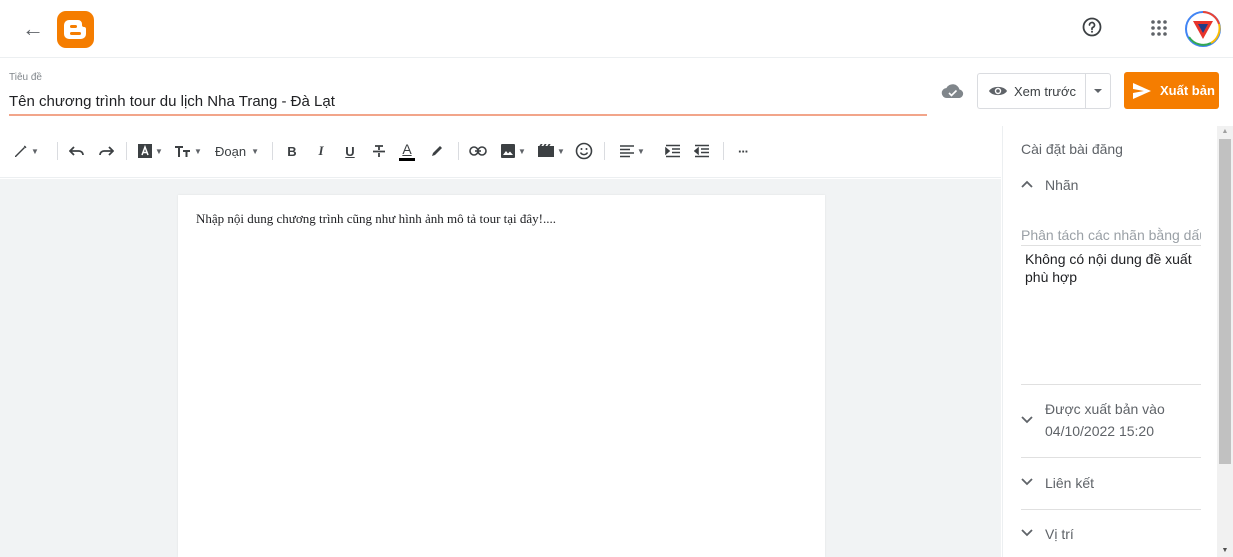  I want to click on paragraph-dropdown: Đoạn ▼, so click(237, 151).